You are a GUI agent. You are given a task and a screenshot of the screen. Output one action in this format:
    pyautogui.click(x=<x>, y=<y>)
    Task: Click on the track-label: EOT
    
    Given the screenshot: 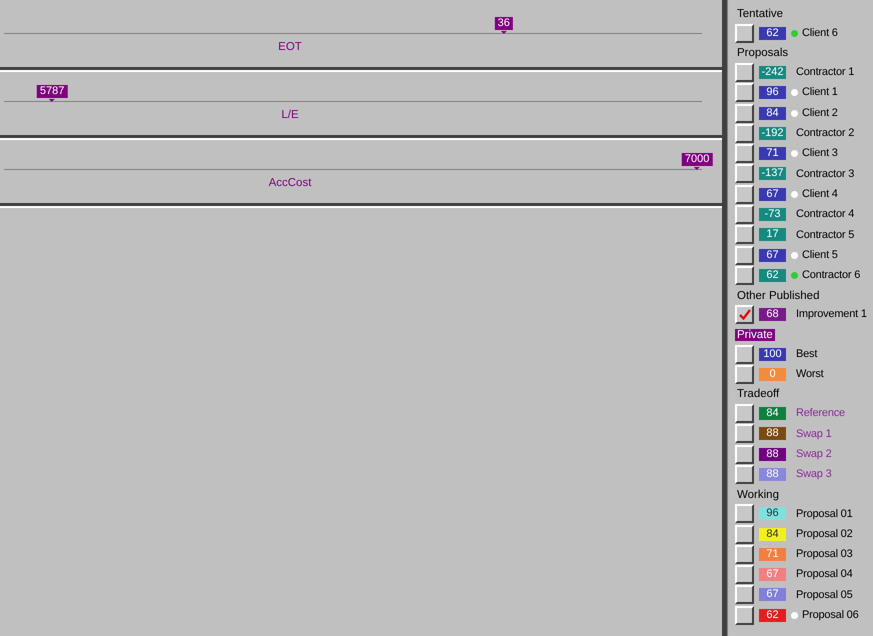 What is the action you would take?
    pyautogui.click(x=290, y=47)
    